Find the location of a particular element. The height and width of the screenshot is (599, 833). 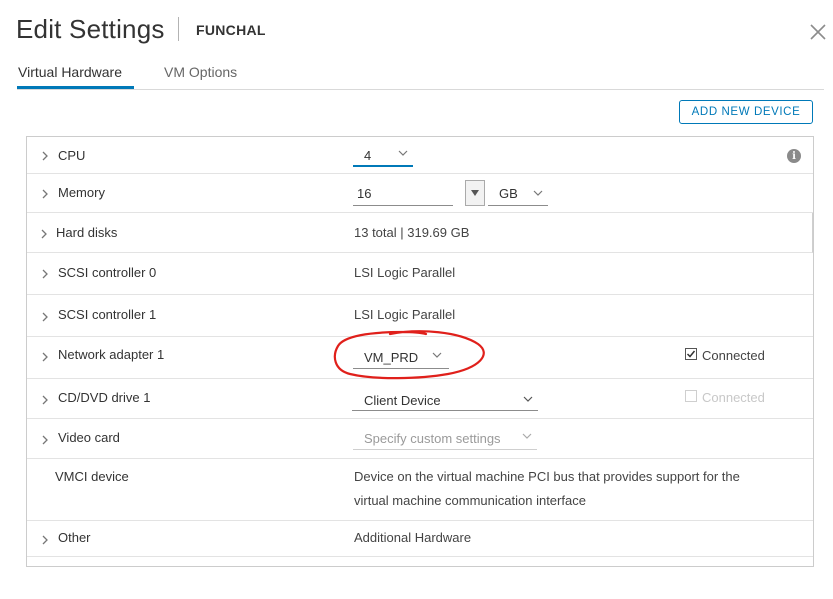

scsi-controller-1-type: LSI Logic Parallel is located at coordinates (405, 314).